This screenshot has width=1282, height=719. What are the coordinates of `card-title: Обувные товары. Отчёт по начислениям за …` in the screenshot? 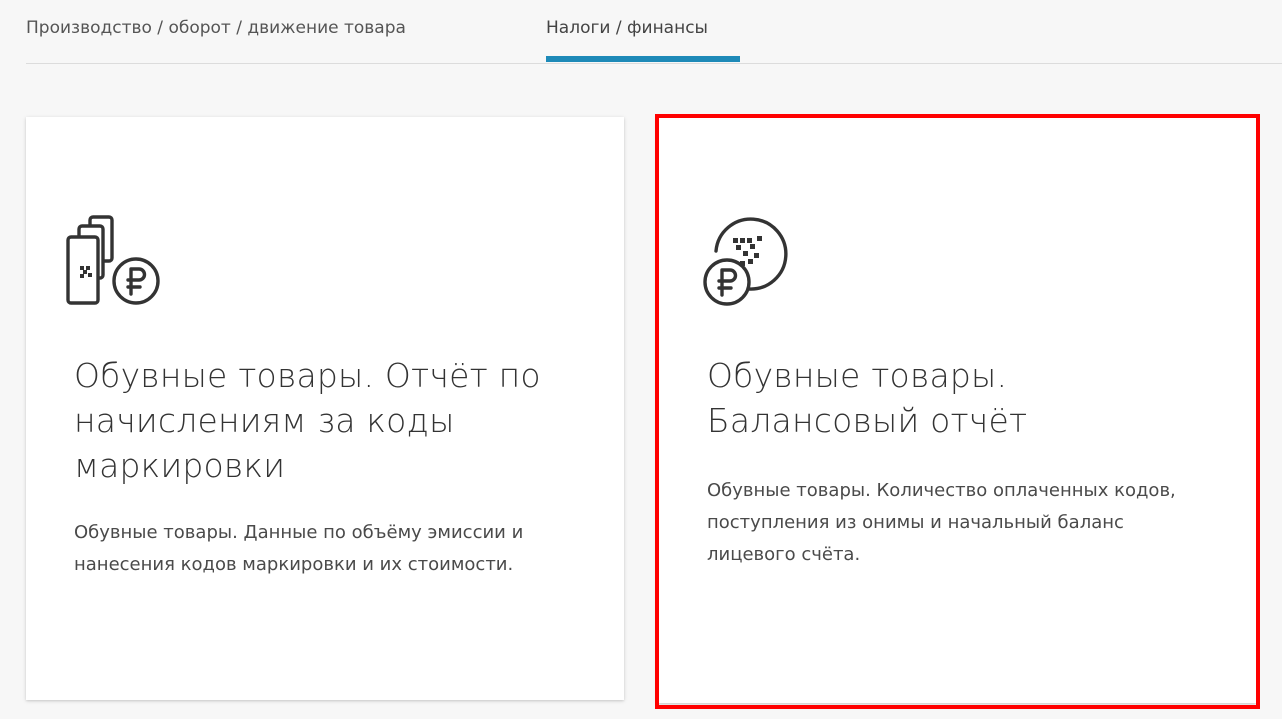 It's located at (307, 420).